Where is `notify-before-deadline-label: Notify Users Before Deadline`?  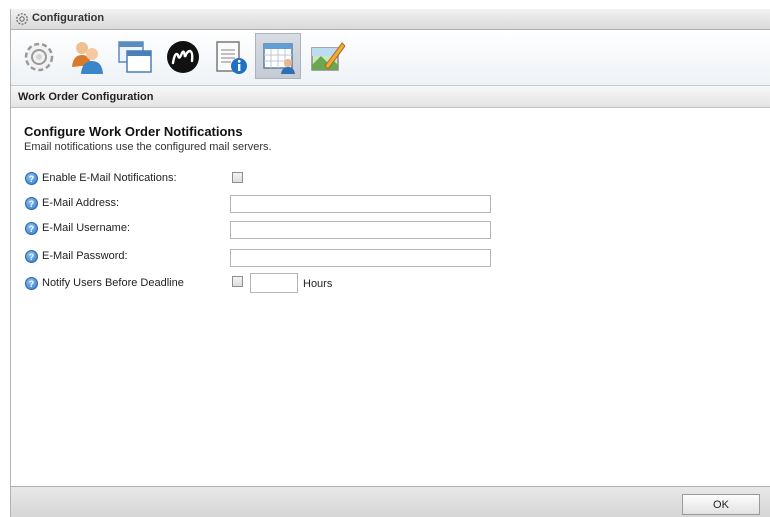
notify-before-deadline-label: Notify Users Before Deadline is located at coordinates (113, 283).